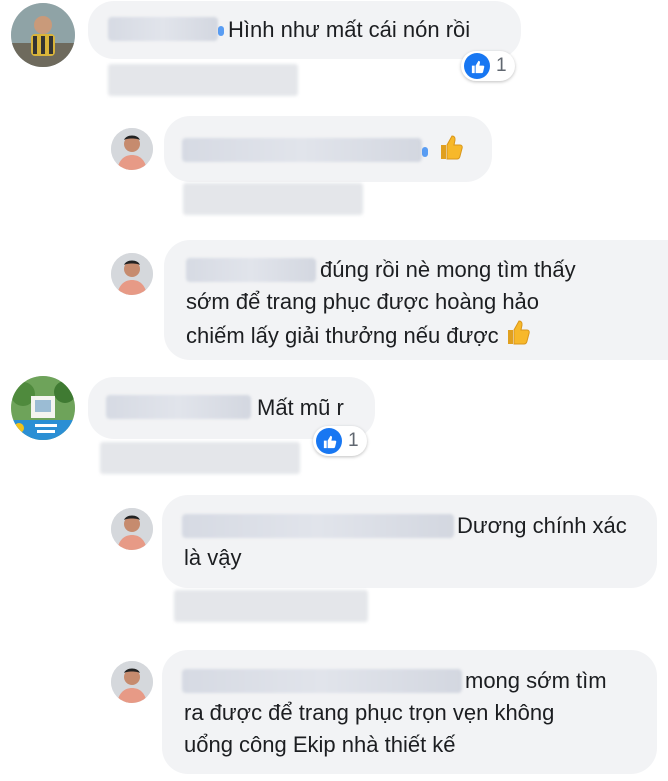 The width and height of the screenshot is (668, 781). I want to click on reply-text-line: sớm để trang phục được hoàng hảo, so click(363, 301).